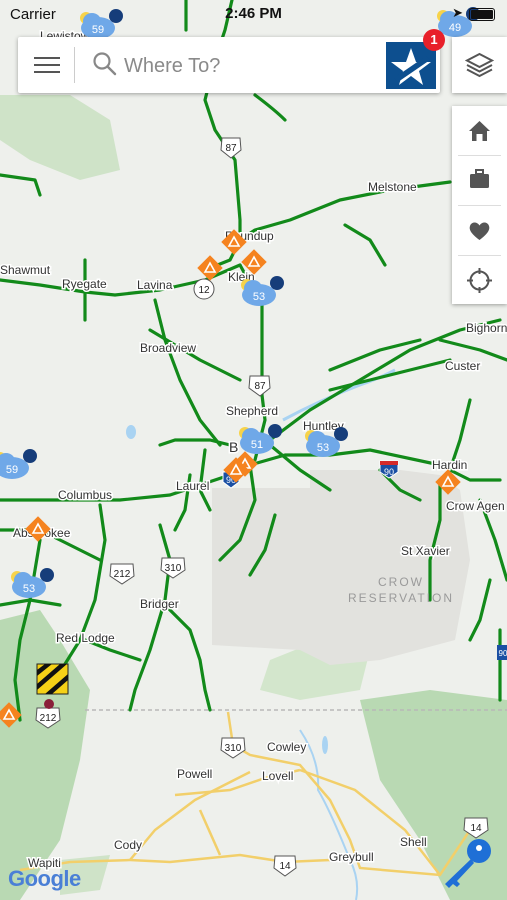 This screenshot has height=900, width=507. I want to click on favorites-button, so click(479, 230).